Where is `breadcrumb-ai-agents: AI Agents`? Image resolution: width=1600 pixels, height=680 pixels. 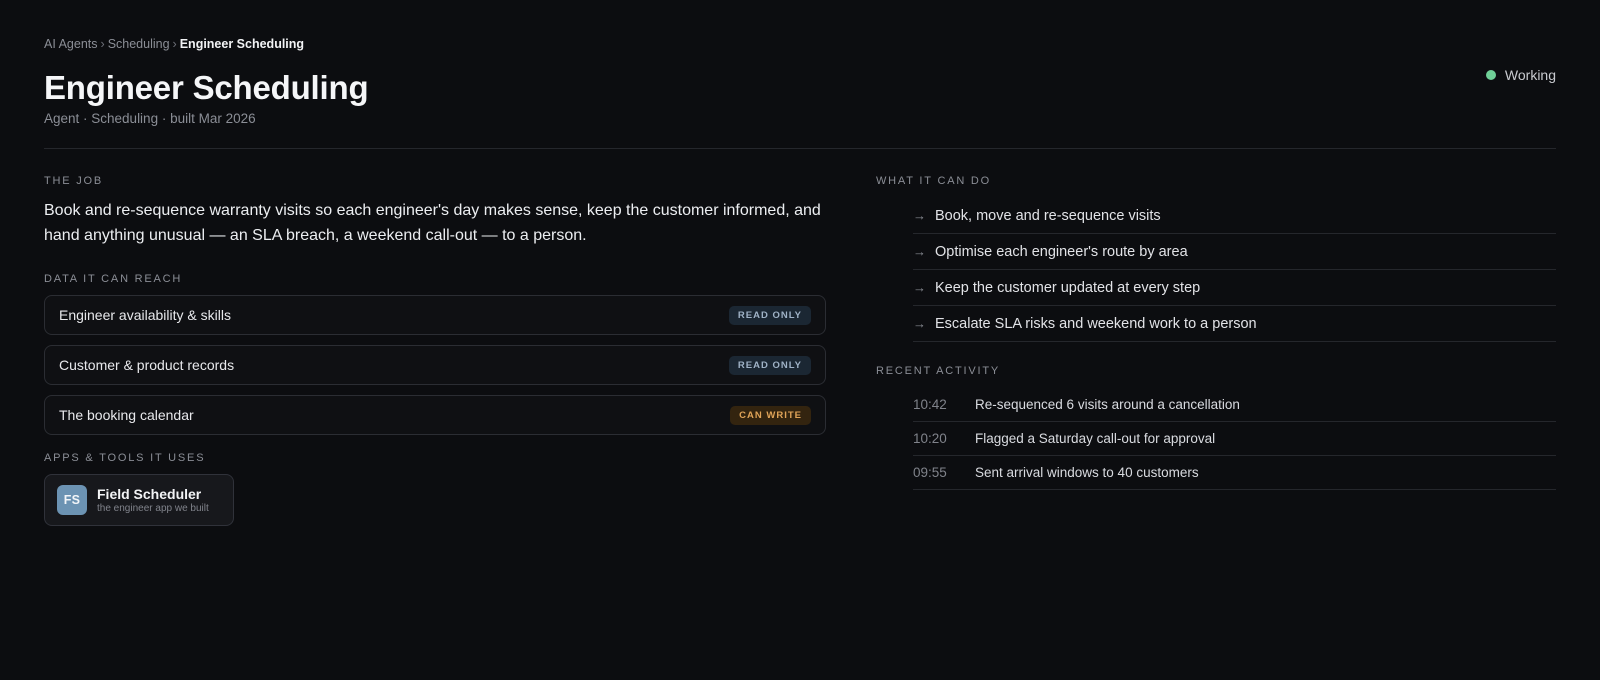
breadcrumb-ai-agents: AI Agents is located at coordinates (71, 44).